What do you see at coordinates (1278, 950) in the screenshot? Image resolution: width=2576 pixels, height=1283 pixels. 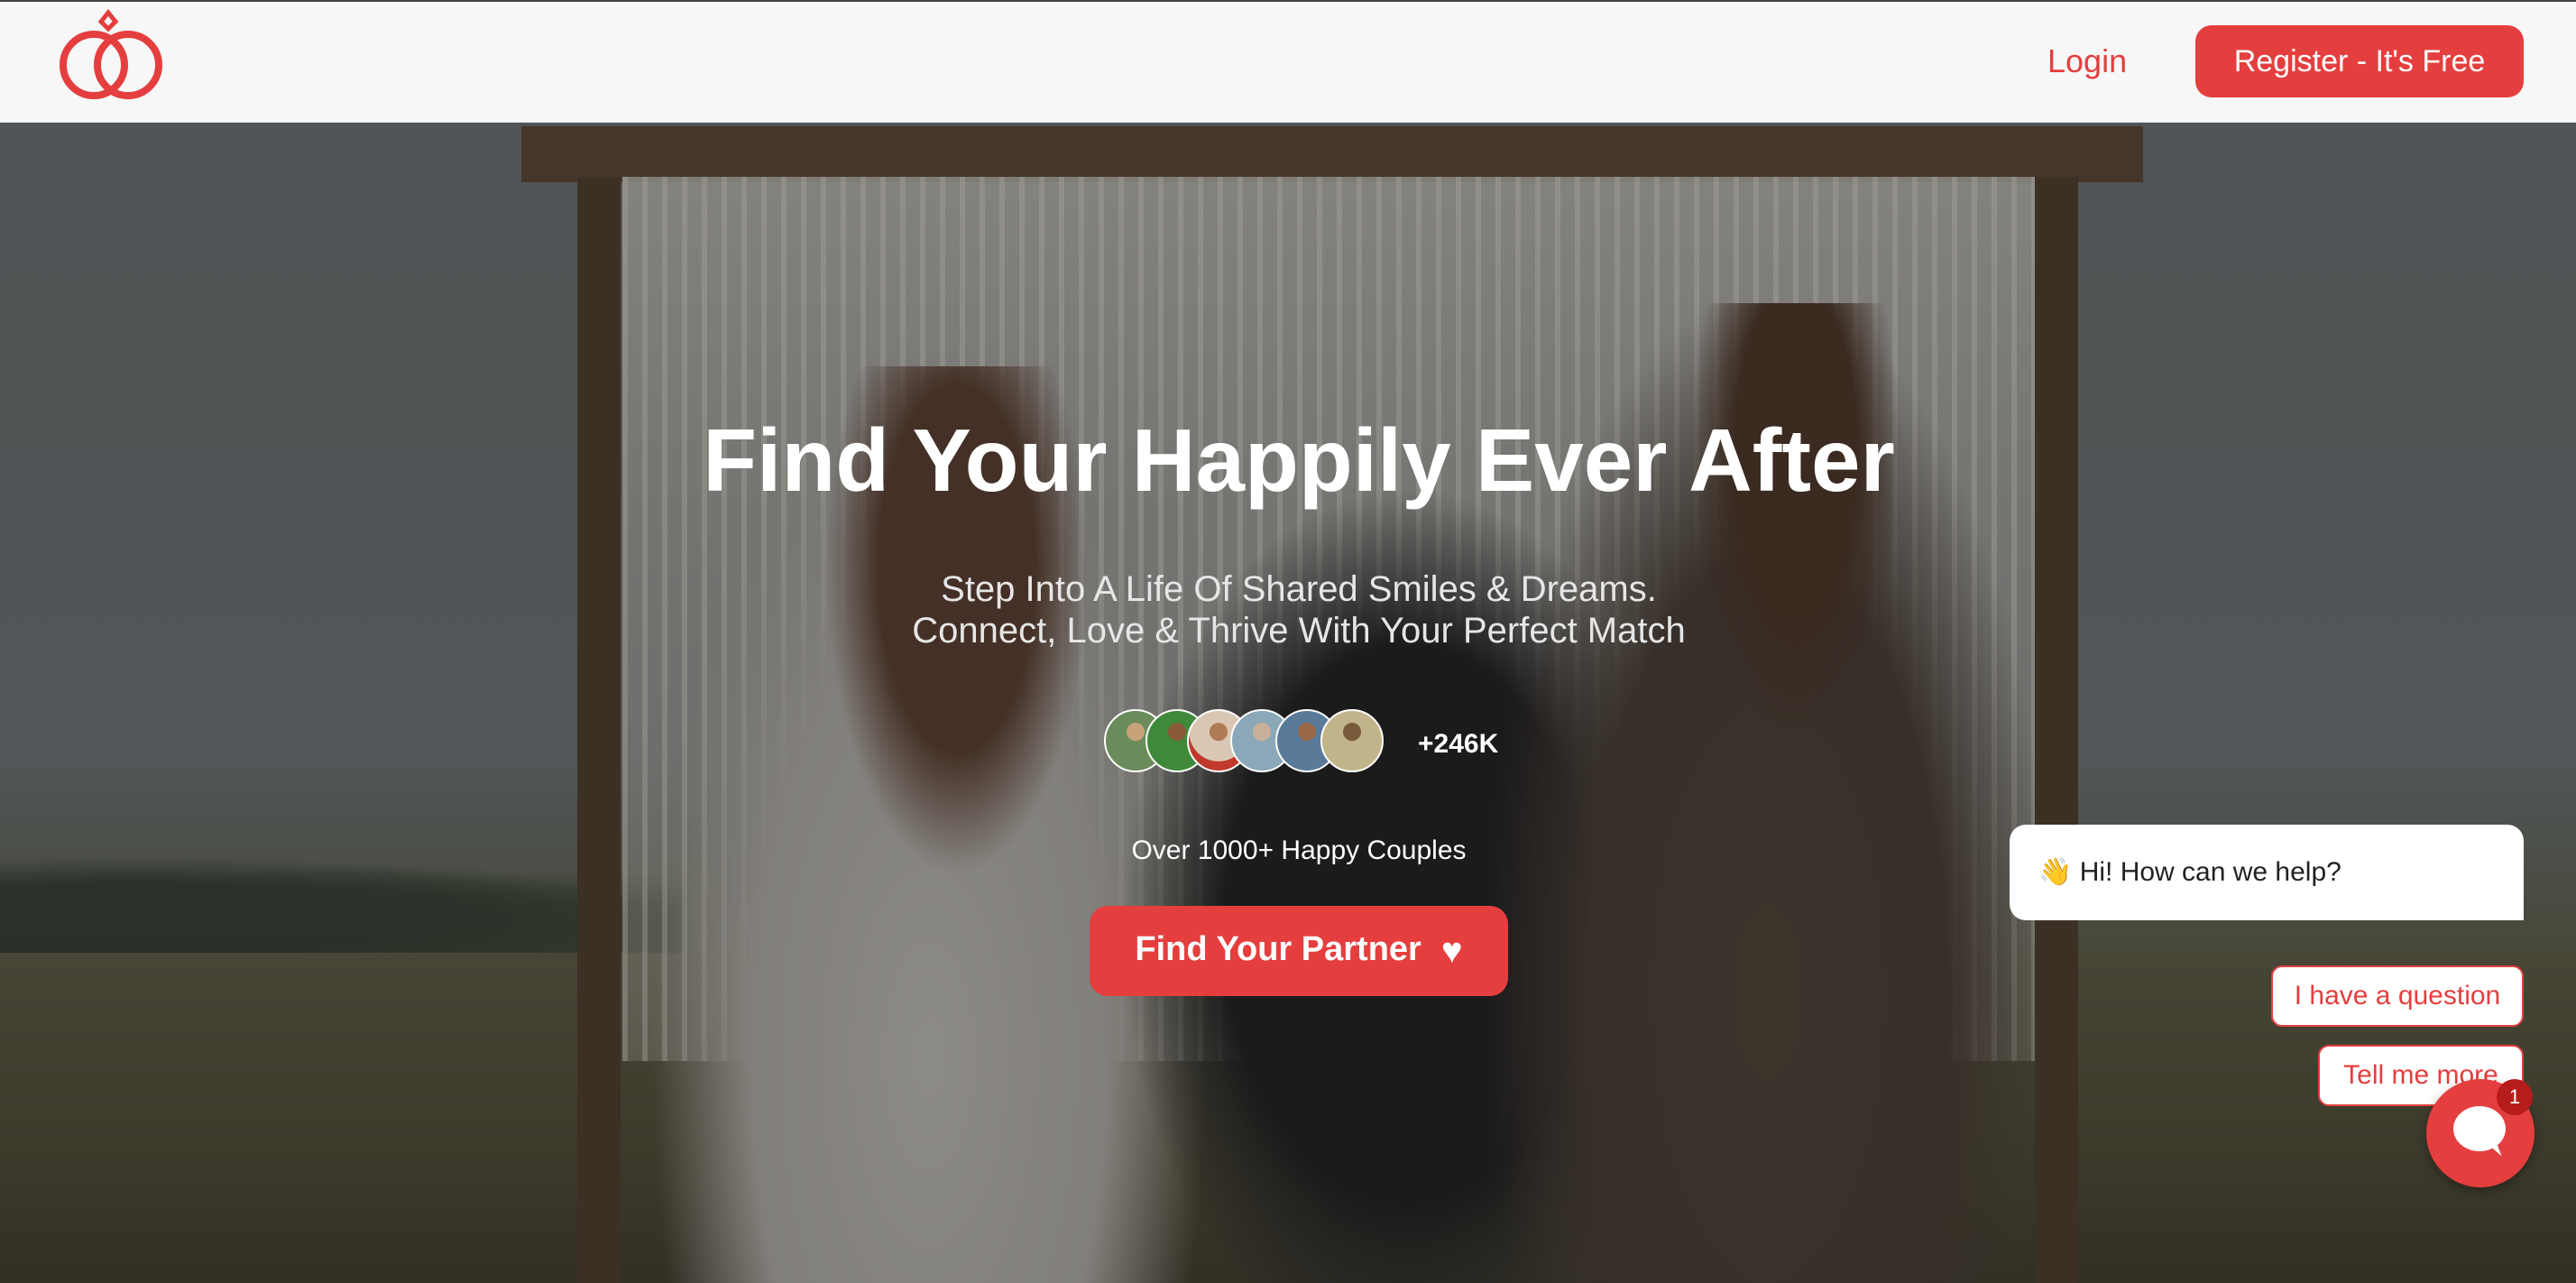 I see `find-partner-label: Find Your Partner` at bounding box center [1278, 950].